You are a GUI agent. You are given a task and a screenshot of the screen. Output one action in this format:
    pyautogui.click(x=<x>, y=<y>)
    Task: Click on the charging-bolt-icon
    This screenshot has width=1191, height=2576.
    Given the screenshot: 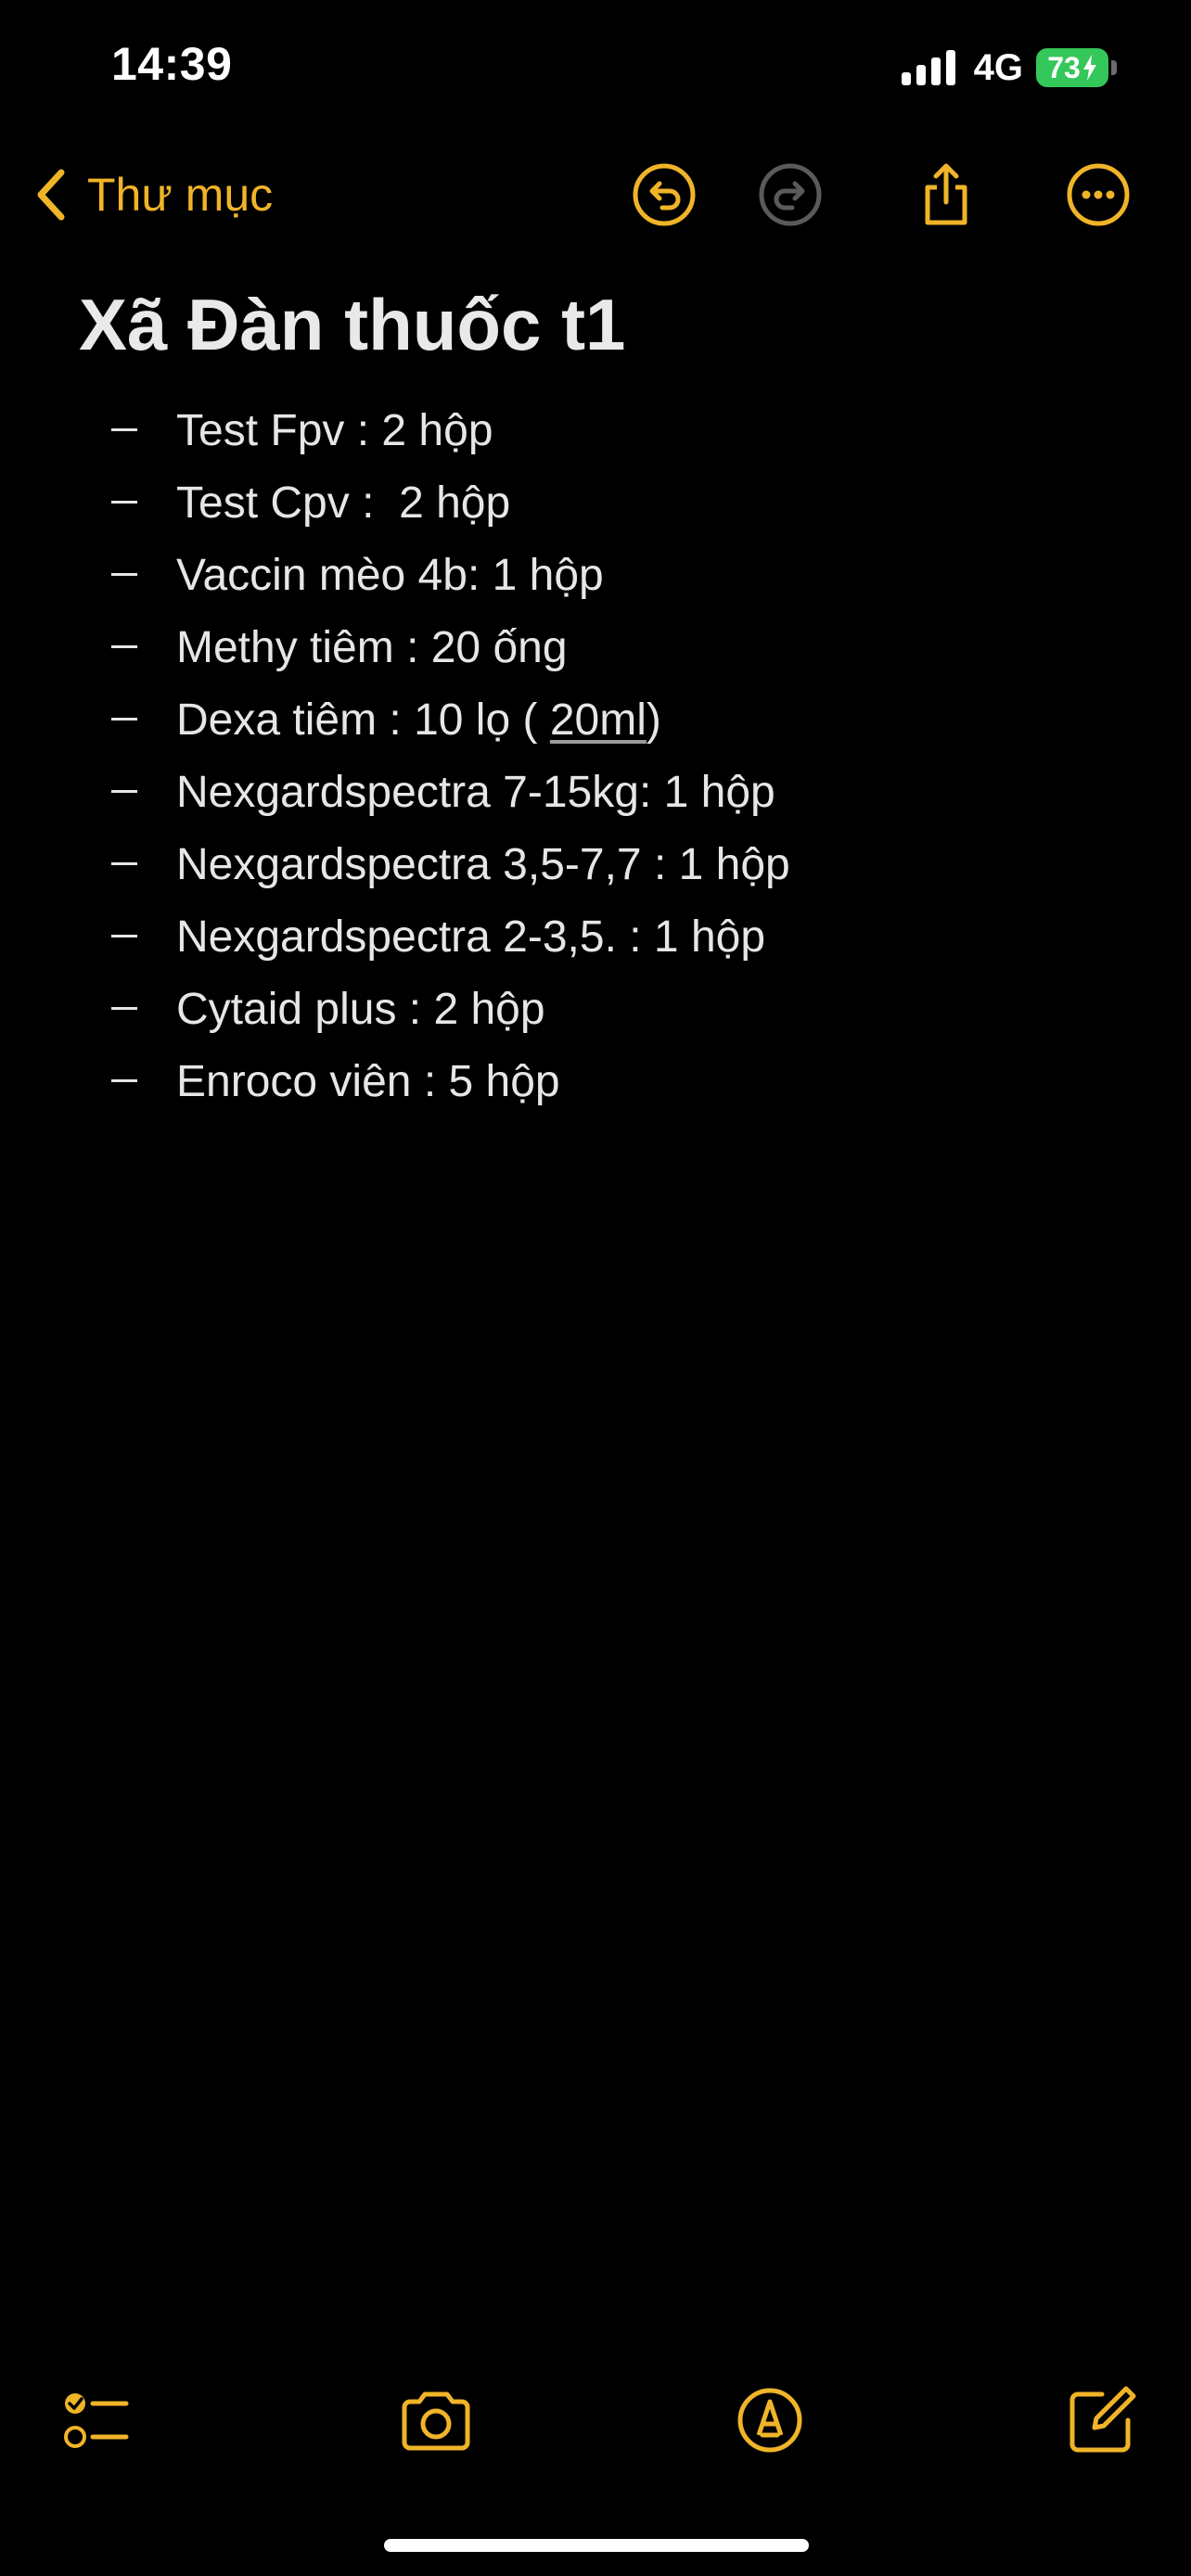 What is the action you would take?
    pyautogui.click(x=1089, y=68)
    